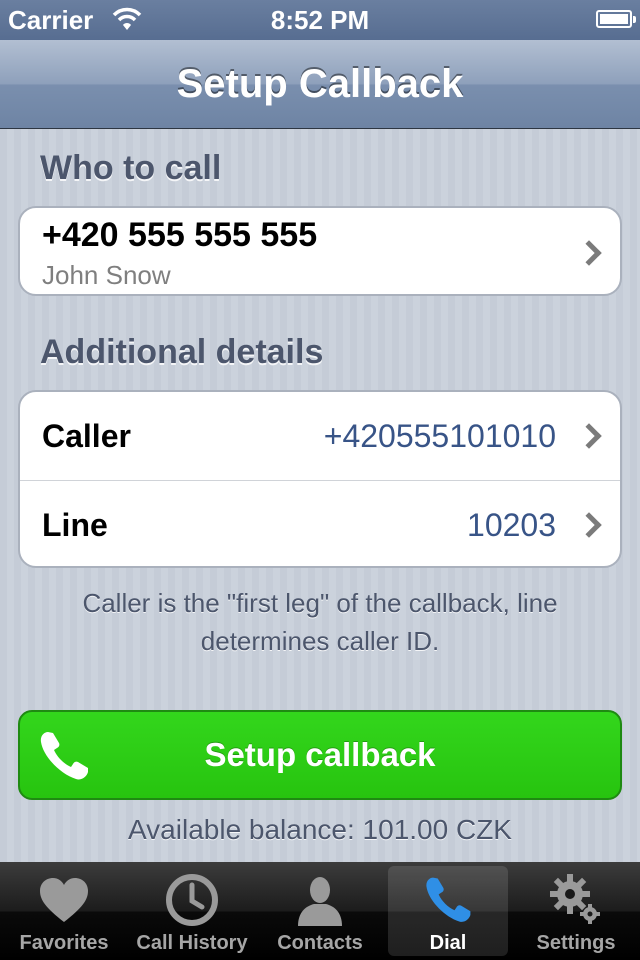 The image size is (640, 960). I want to click on person-icon, so click(320, 901).